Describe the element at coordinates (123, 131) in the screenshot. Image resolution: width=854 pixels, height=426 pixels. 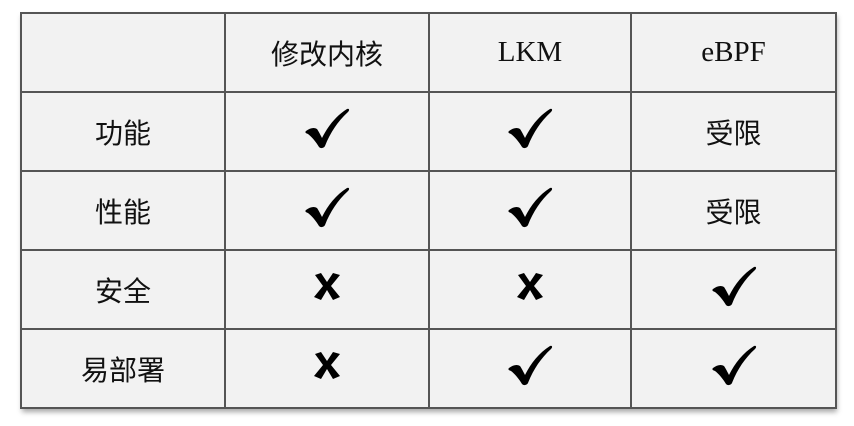
I see `row-label: 功能` at that location.